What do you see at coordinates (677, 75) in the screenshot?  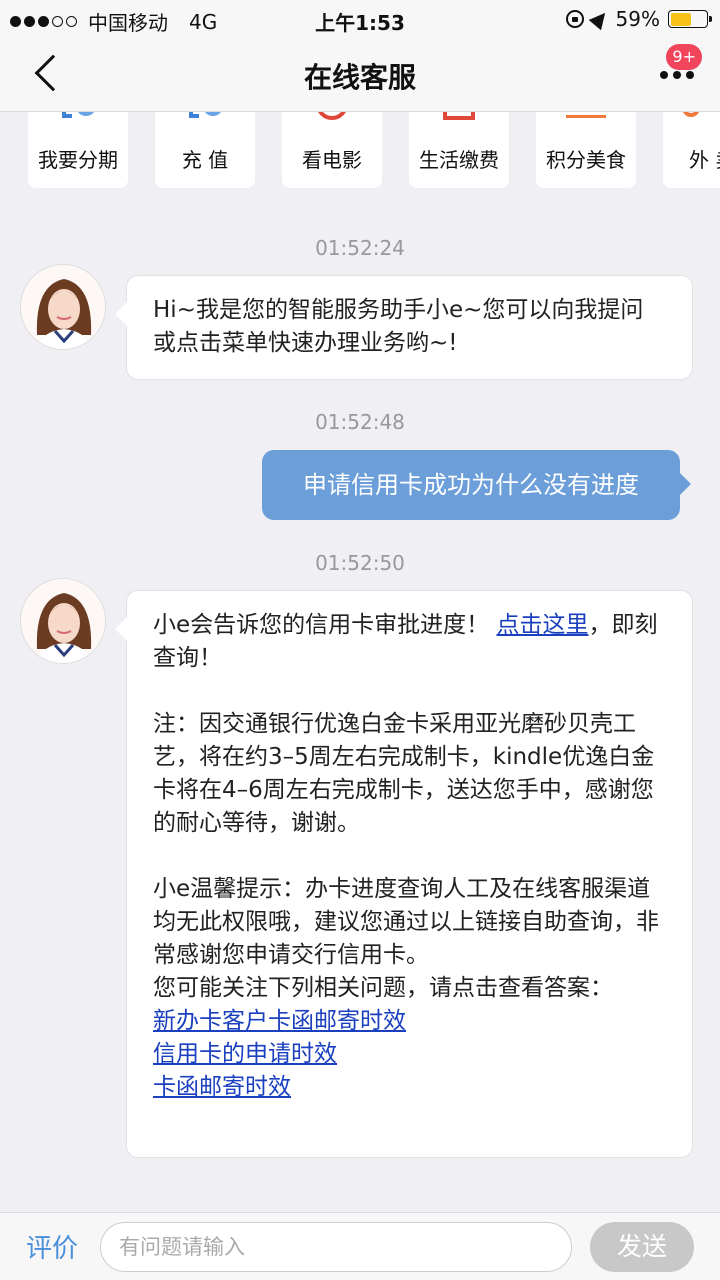 I see `more-icon` at bounding box center [677, 75].